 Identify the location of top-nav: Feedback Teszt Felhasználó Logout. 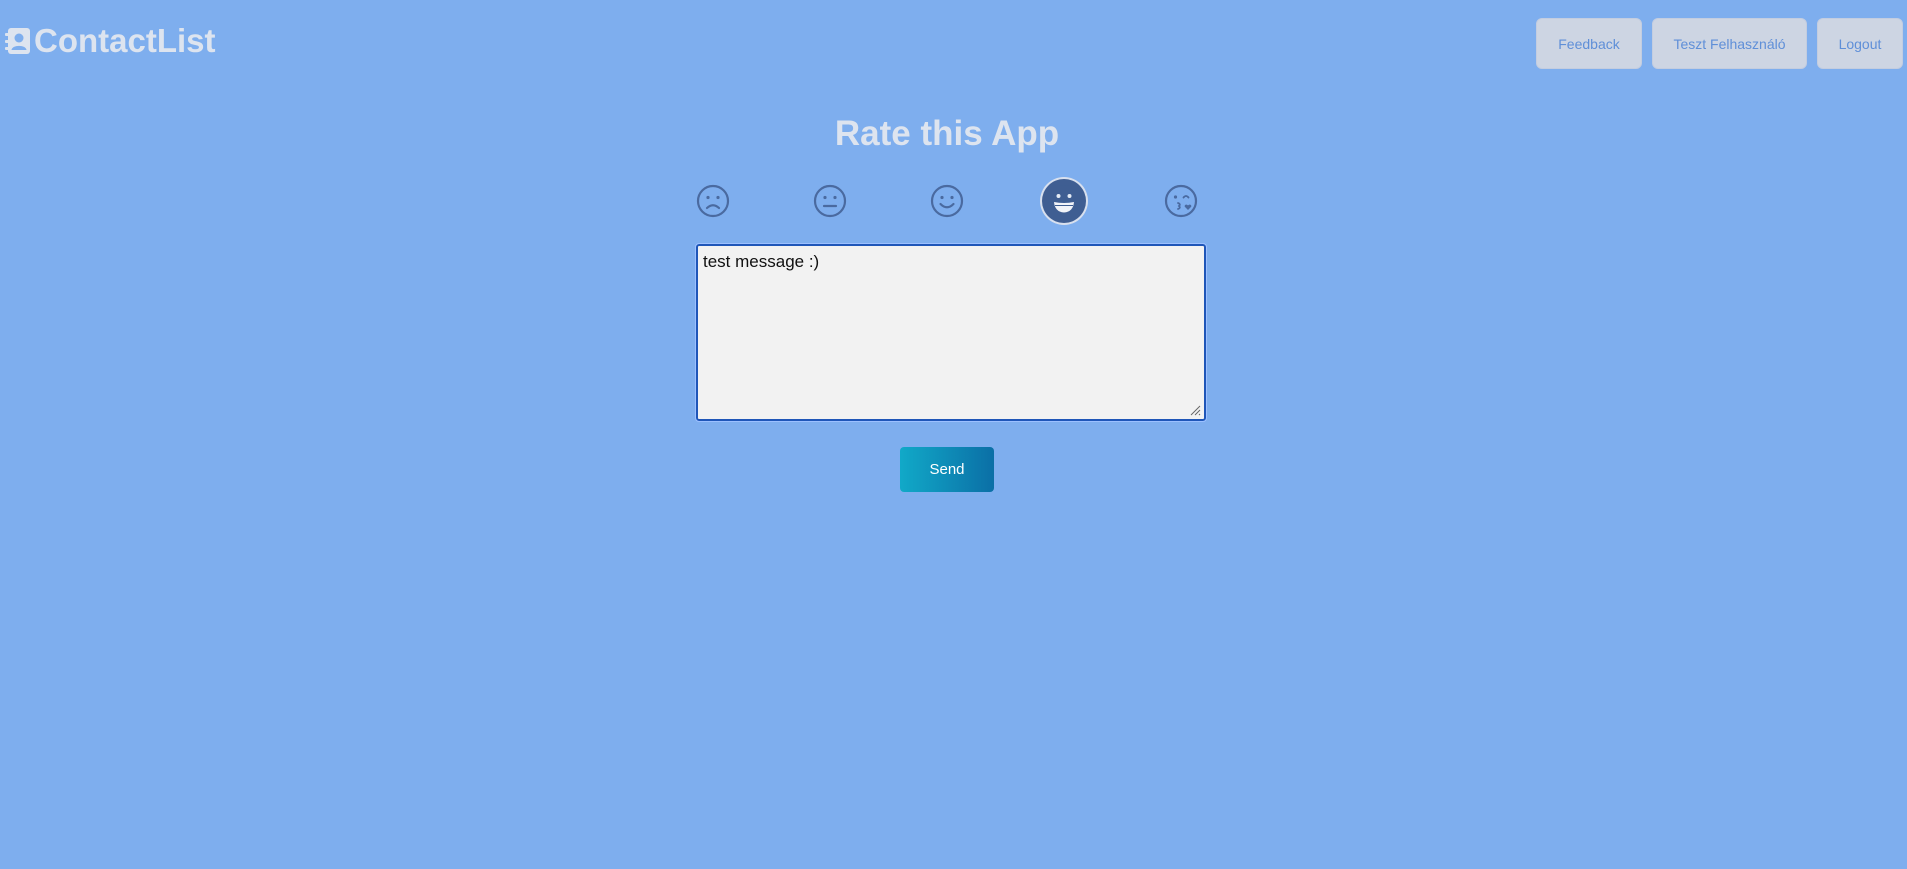
(1719, 43).